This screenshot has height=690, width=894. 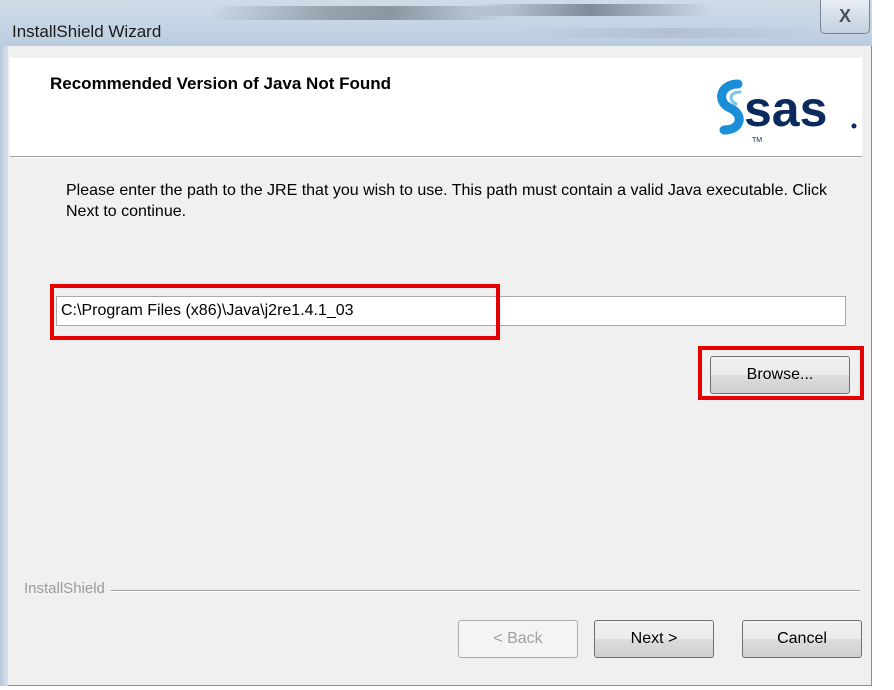 I want to click on window-title: InstallShield Wizard, so click(x=87, y=31).